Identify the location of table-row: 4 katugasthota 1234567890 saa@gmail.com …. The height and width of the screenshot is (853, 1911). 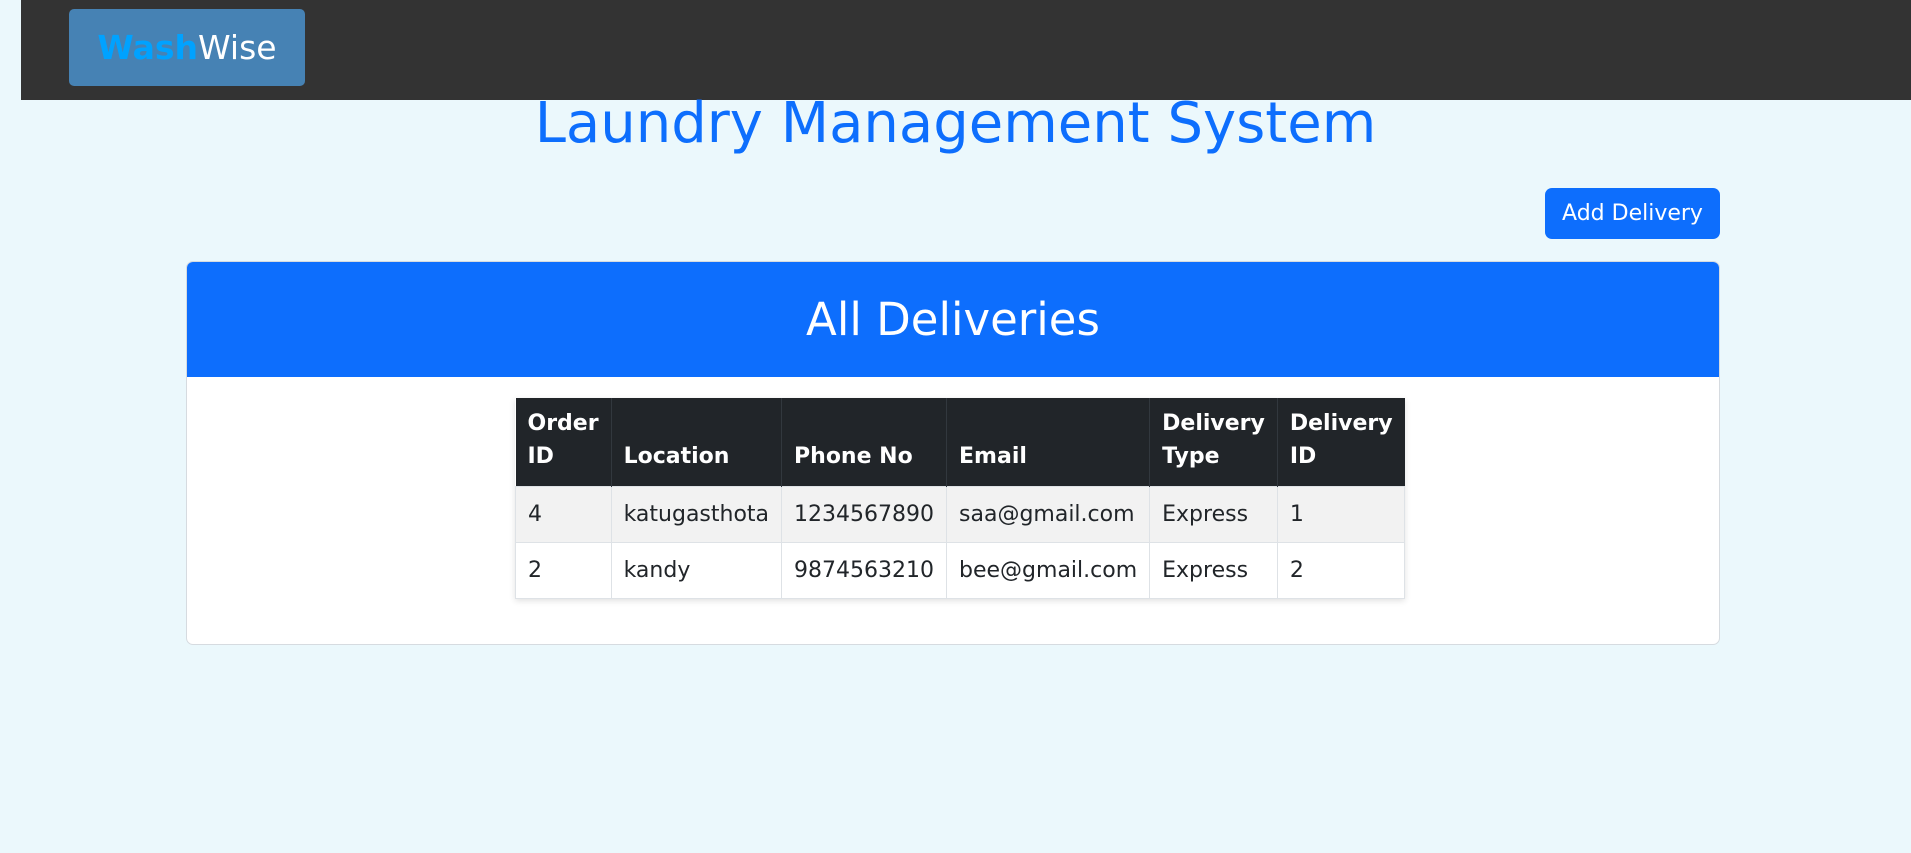
(960, 514).